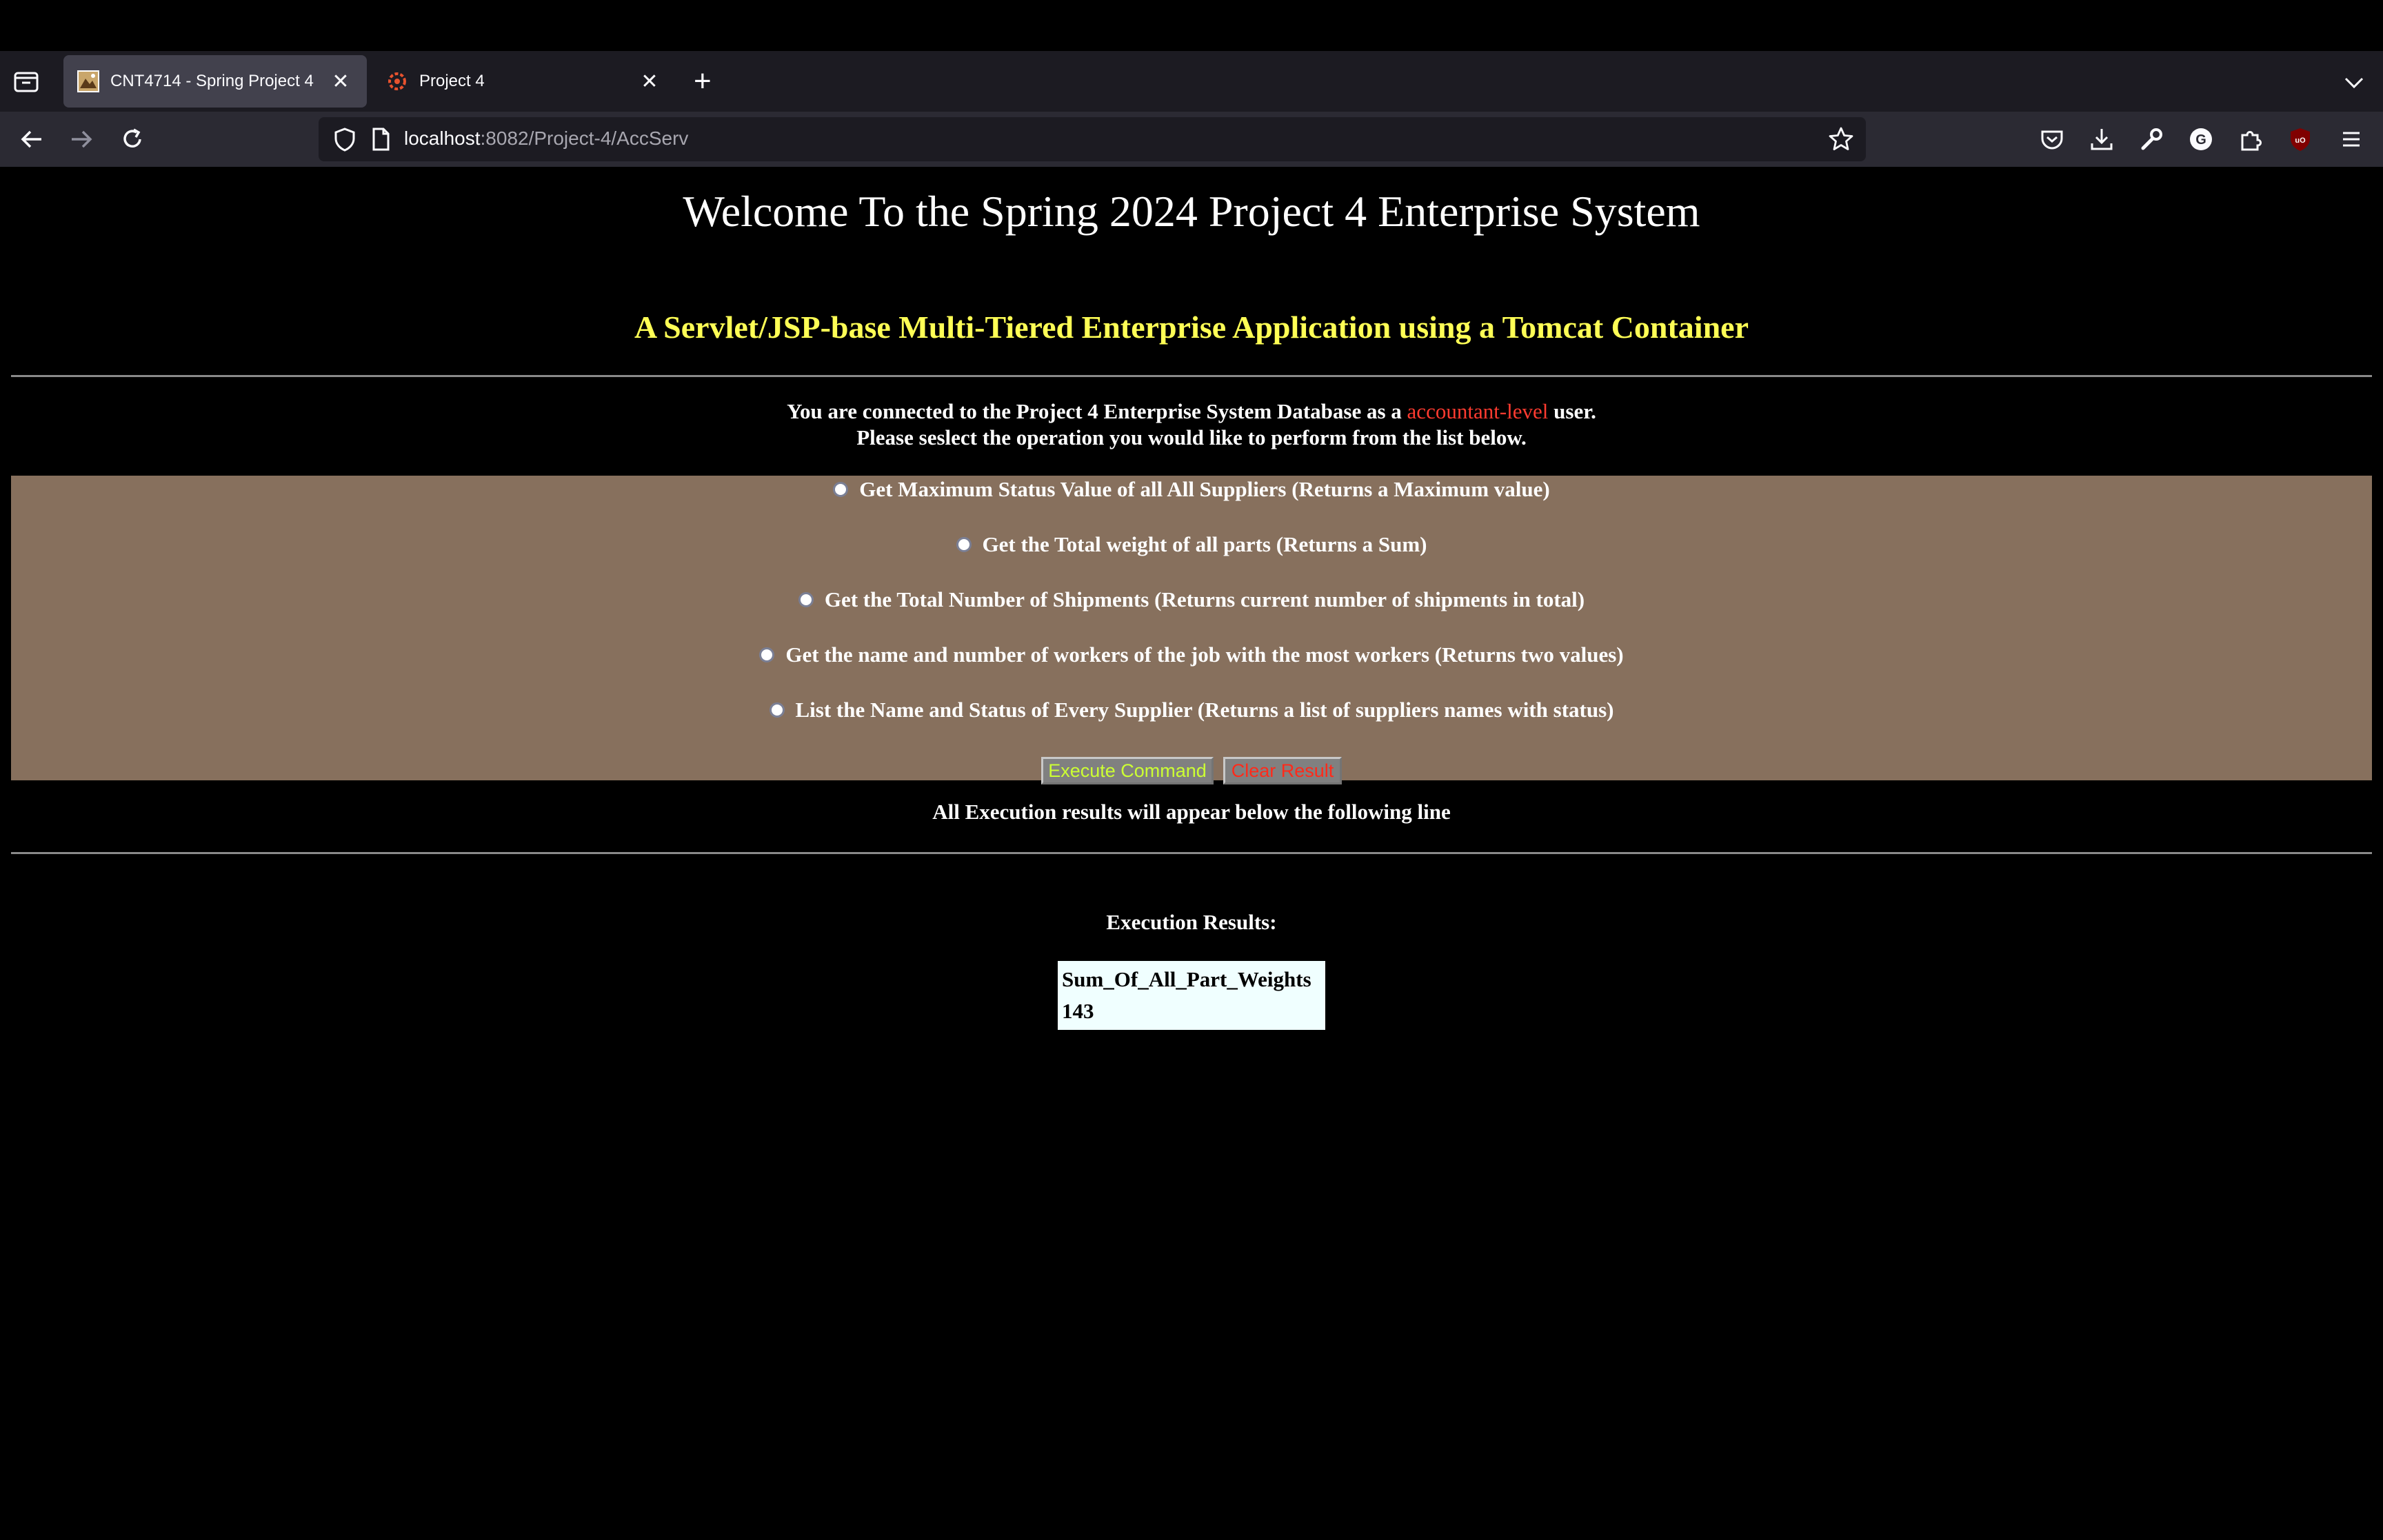 This screenshot has height=1540, width=2383. Describe the element at coordinates (212, 81) in the screenshot. I see `tab-title: CNT4714 - Spring Project 4` at that location.